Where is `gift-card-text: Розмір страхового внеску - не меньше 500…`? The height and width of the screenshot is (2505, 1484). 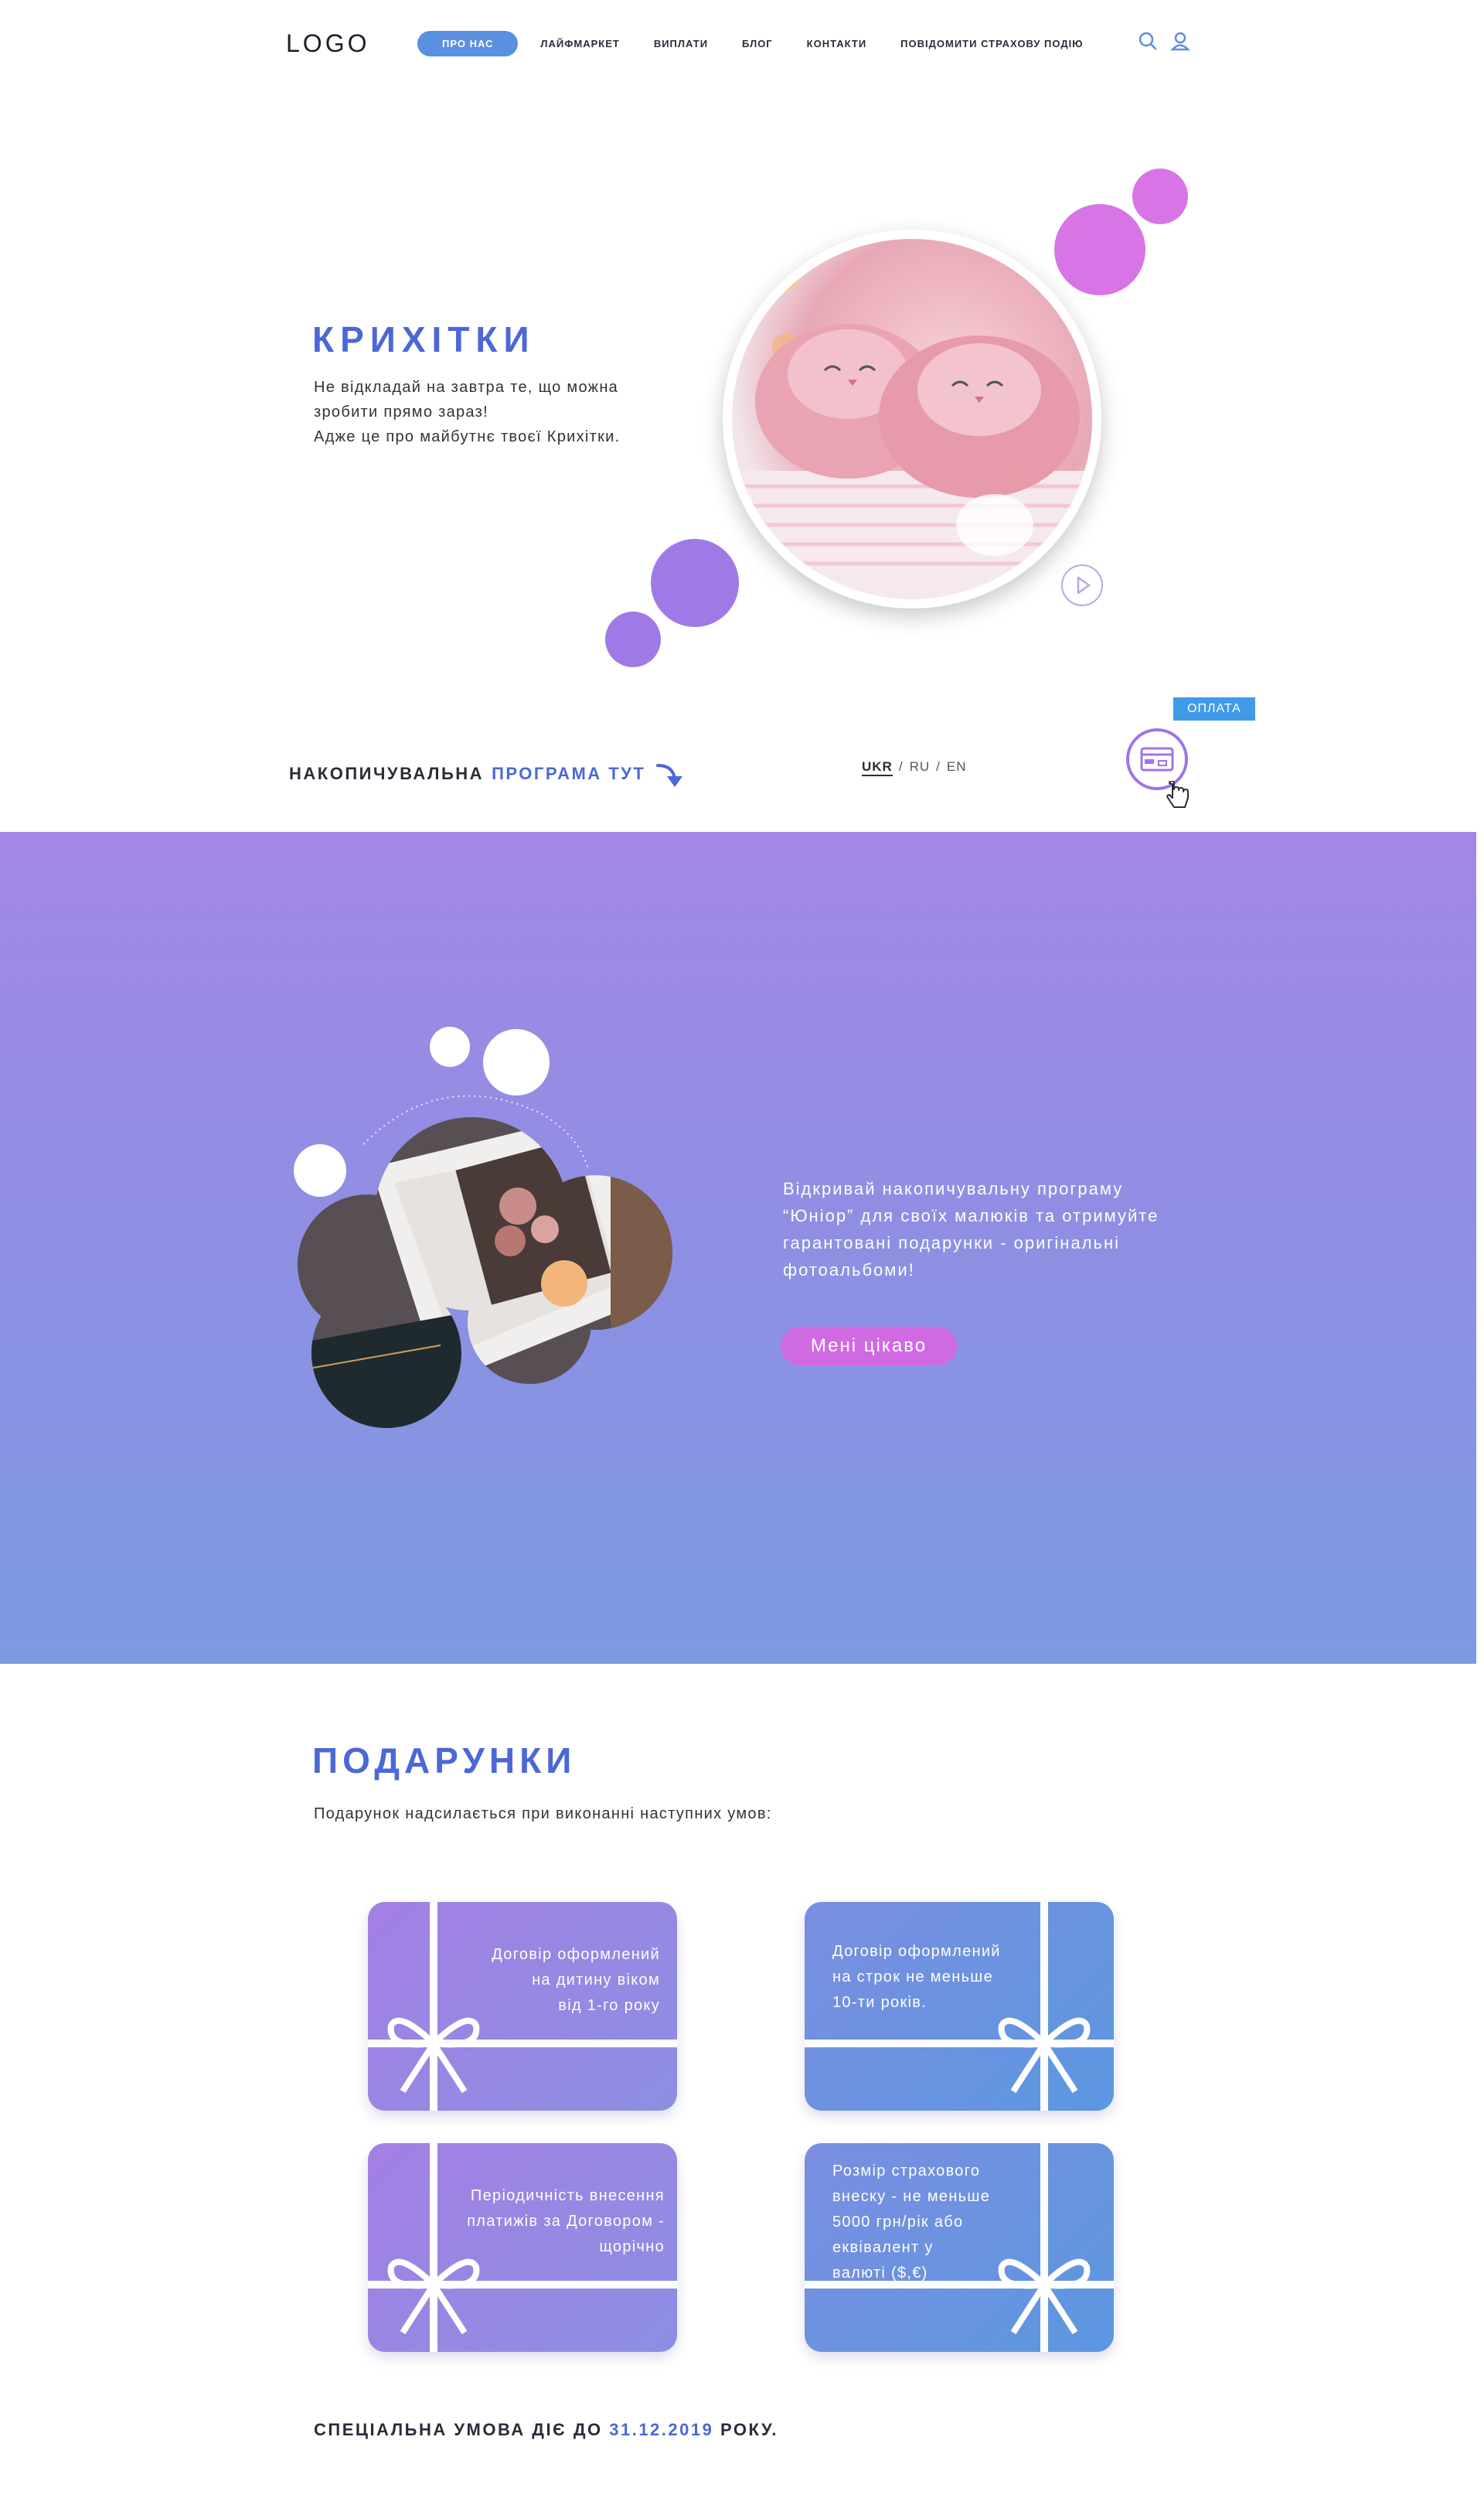
gift-card-text: Розмір страхового внеску - не меньше 500… is located at coordinates (911, 2222).